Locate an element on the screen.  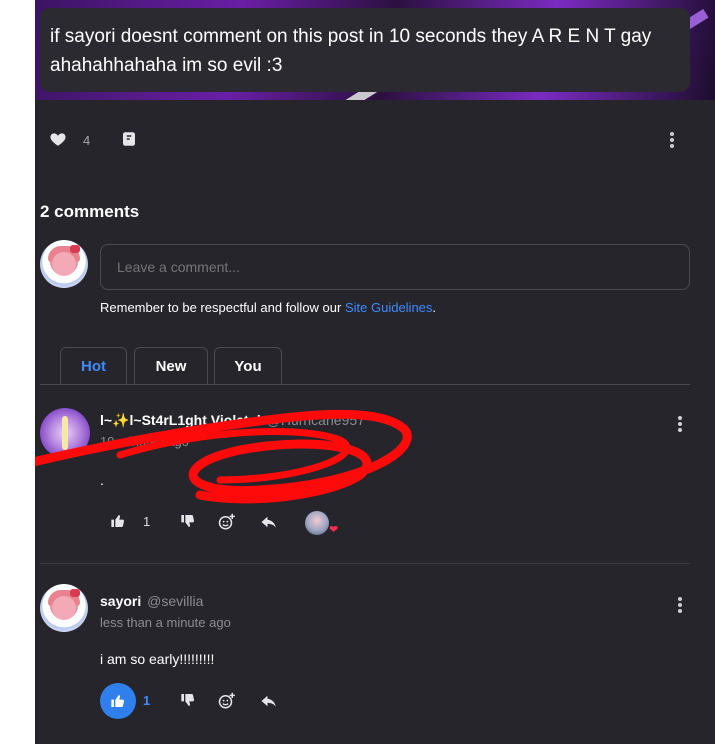
flag-hand-icon is located at coordinates (130, 140).